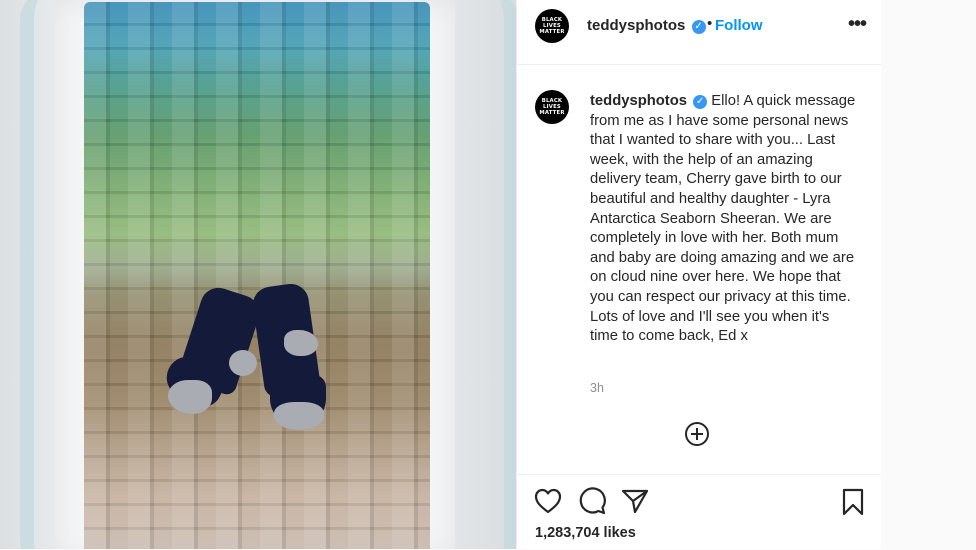 The width and height of the screenshot is (976, 550). I want to click on username-link: teddysphotos ✓, so click(646, 25).